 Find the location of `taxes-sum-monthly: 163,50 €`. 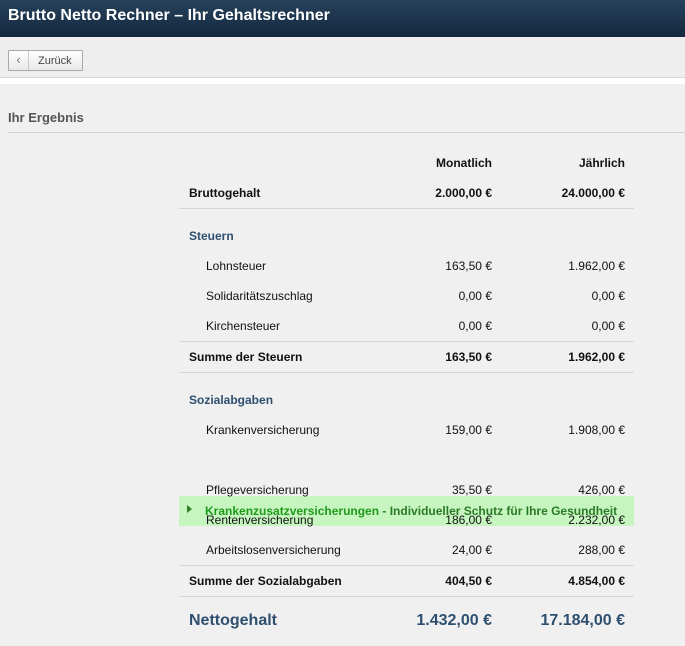

taxes-sum-monthly: 163,50 € is located at coordinates (468, 357).